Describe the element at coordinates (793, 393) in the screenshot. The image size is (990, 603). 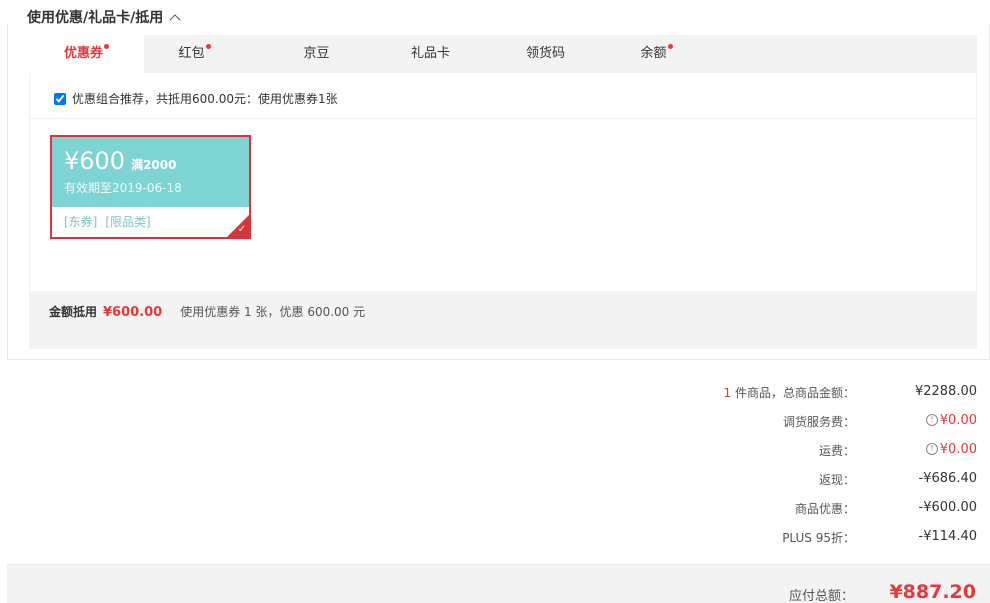
I see `items-label-text: 件商品，总商品金额：` at that location.